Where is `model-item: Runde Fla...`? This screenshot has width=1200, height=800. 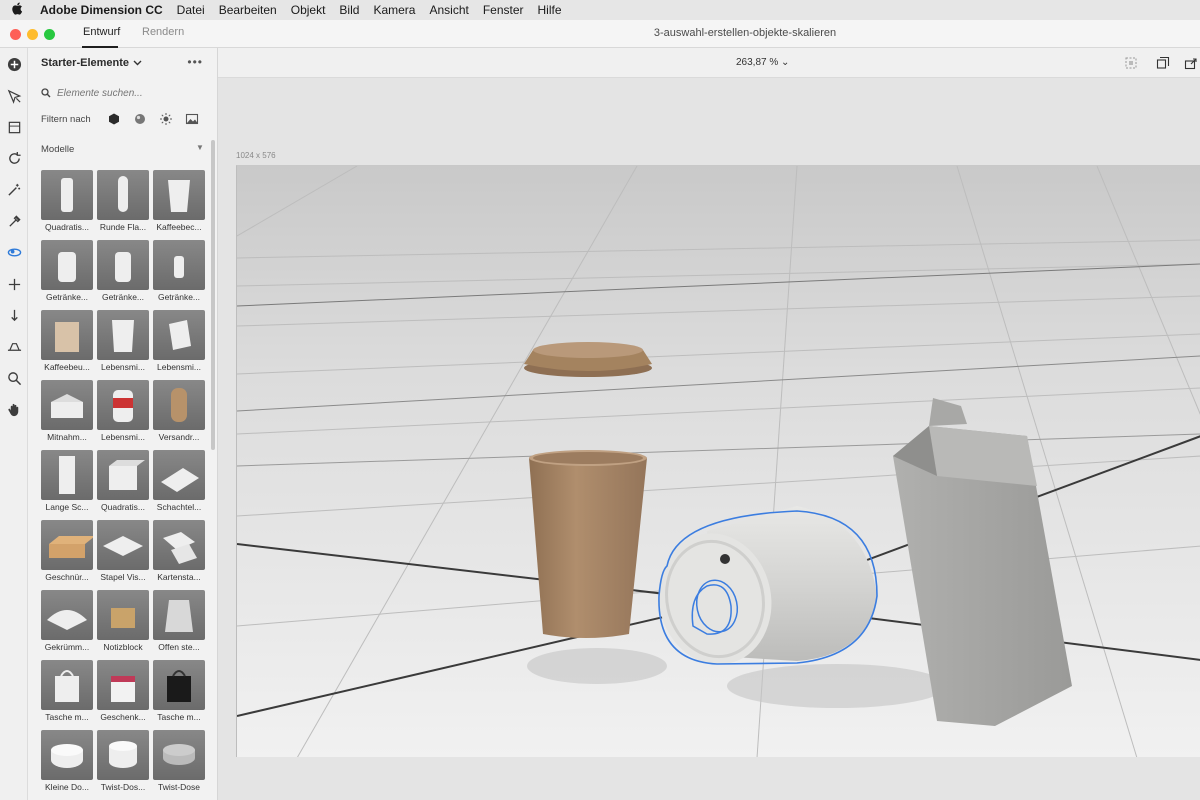
model-item: Runde Fla... is located at coordinates (123, 203).